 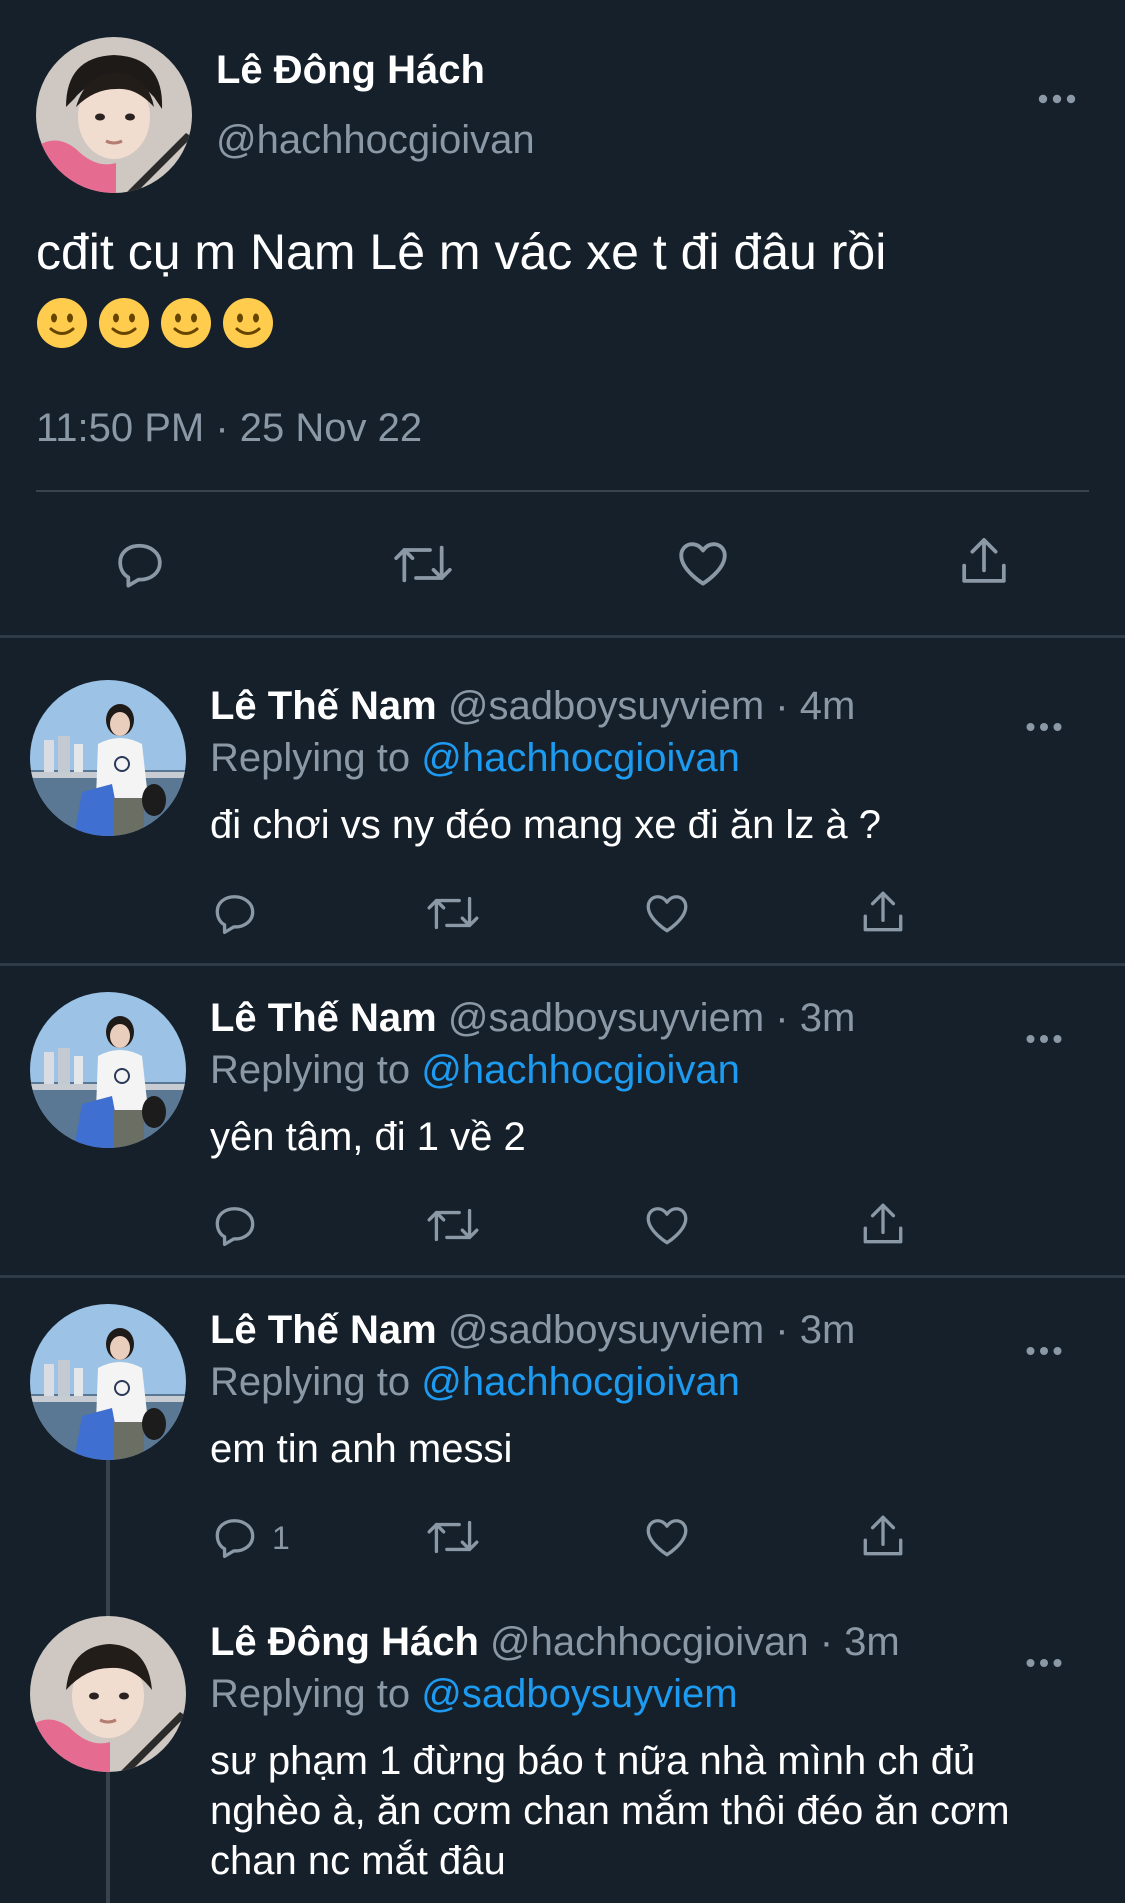 What do you see at coordinates (556, 321) in the screenshot?
I see `emoji-row` at bounding box center [556, 321].